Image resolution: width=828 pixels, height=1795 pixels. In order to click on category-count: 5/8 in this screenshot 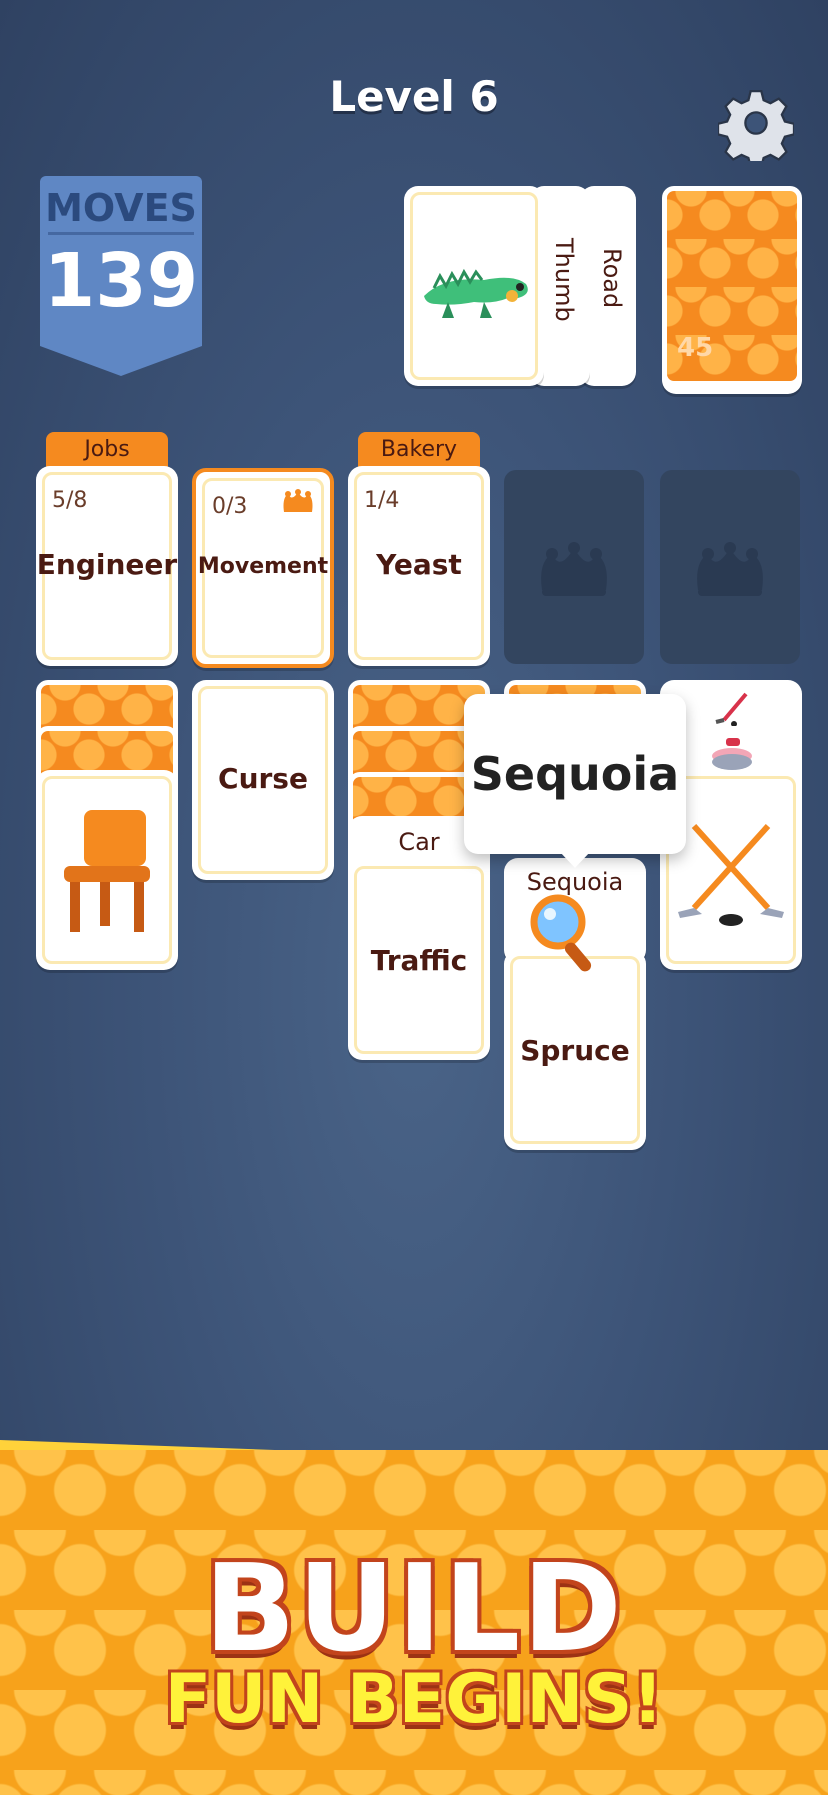, I will do `click(70, 500)`.